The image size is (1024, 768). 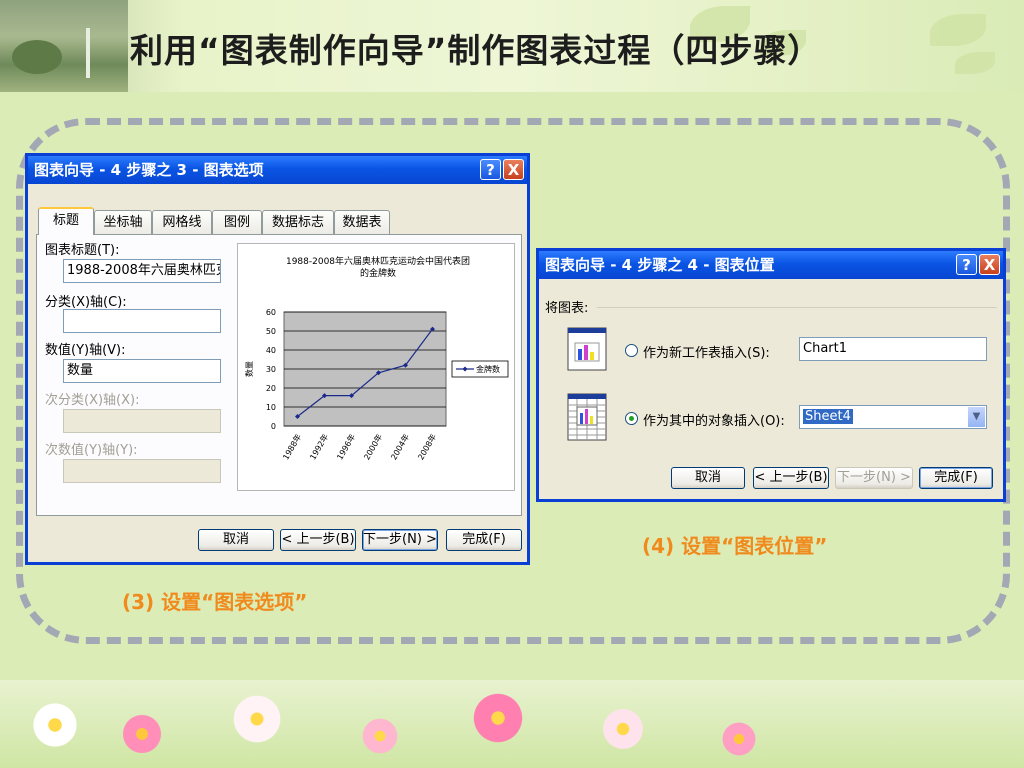 I want to click on sheet-select: Sheet4 ▼, so click(x=893, y=417).